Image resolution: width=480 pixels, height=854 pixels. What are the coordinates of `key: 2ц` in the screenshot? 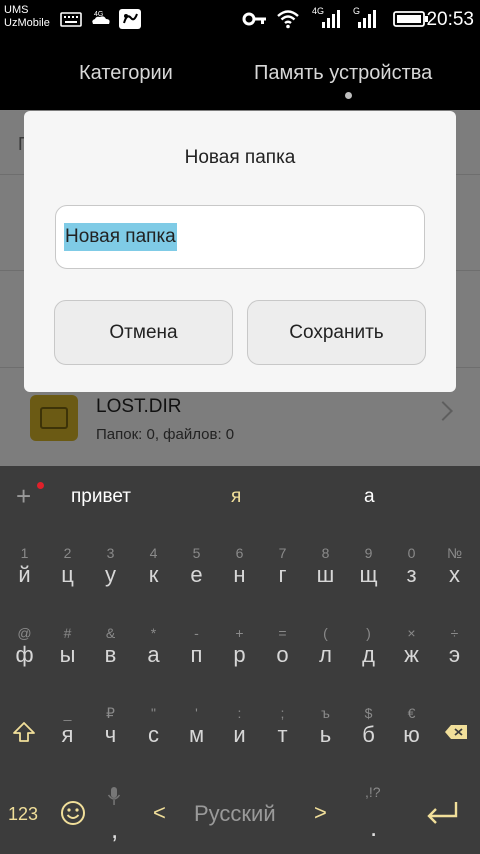 It's located at (67, 566).